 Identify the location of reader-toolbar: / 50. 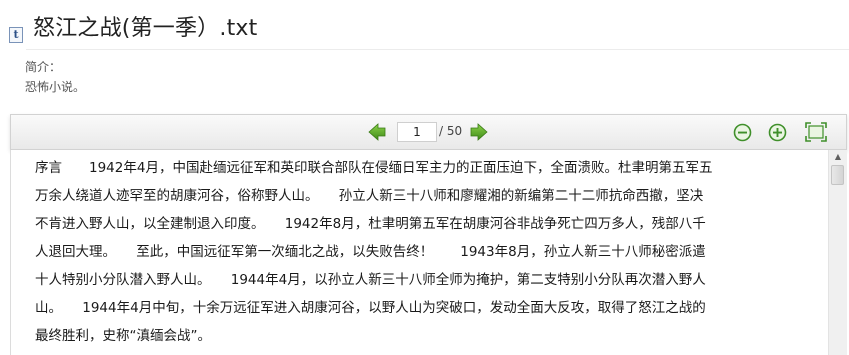
(428, 132).